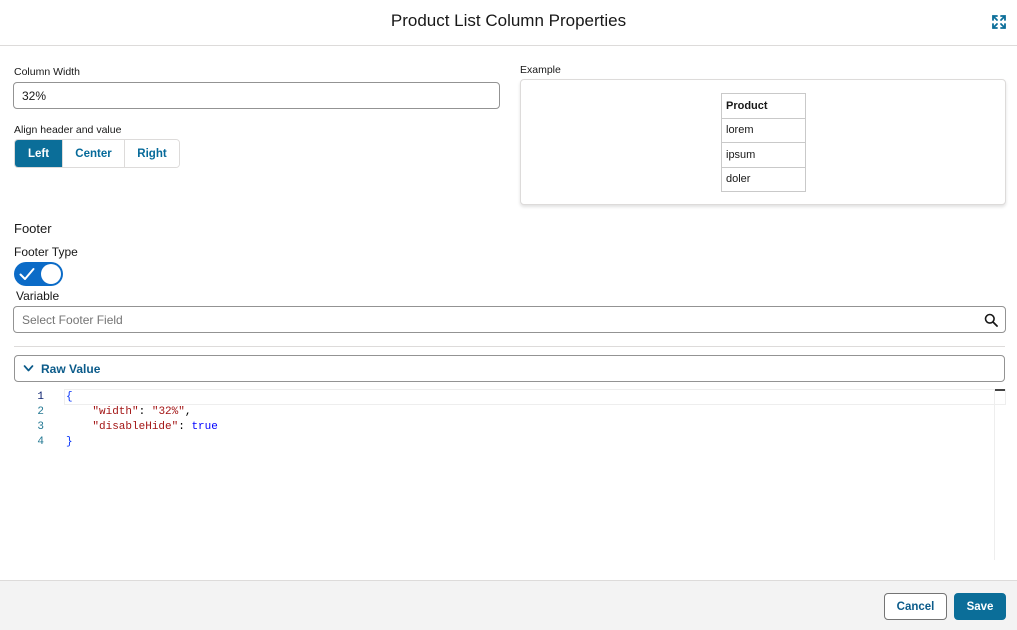 The image size is (1017, 630). I want to click on variable-label: Variable, so click(38, 296).